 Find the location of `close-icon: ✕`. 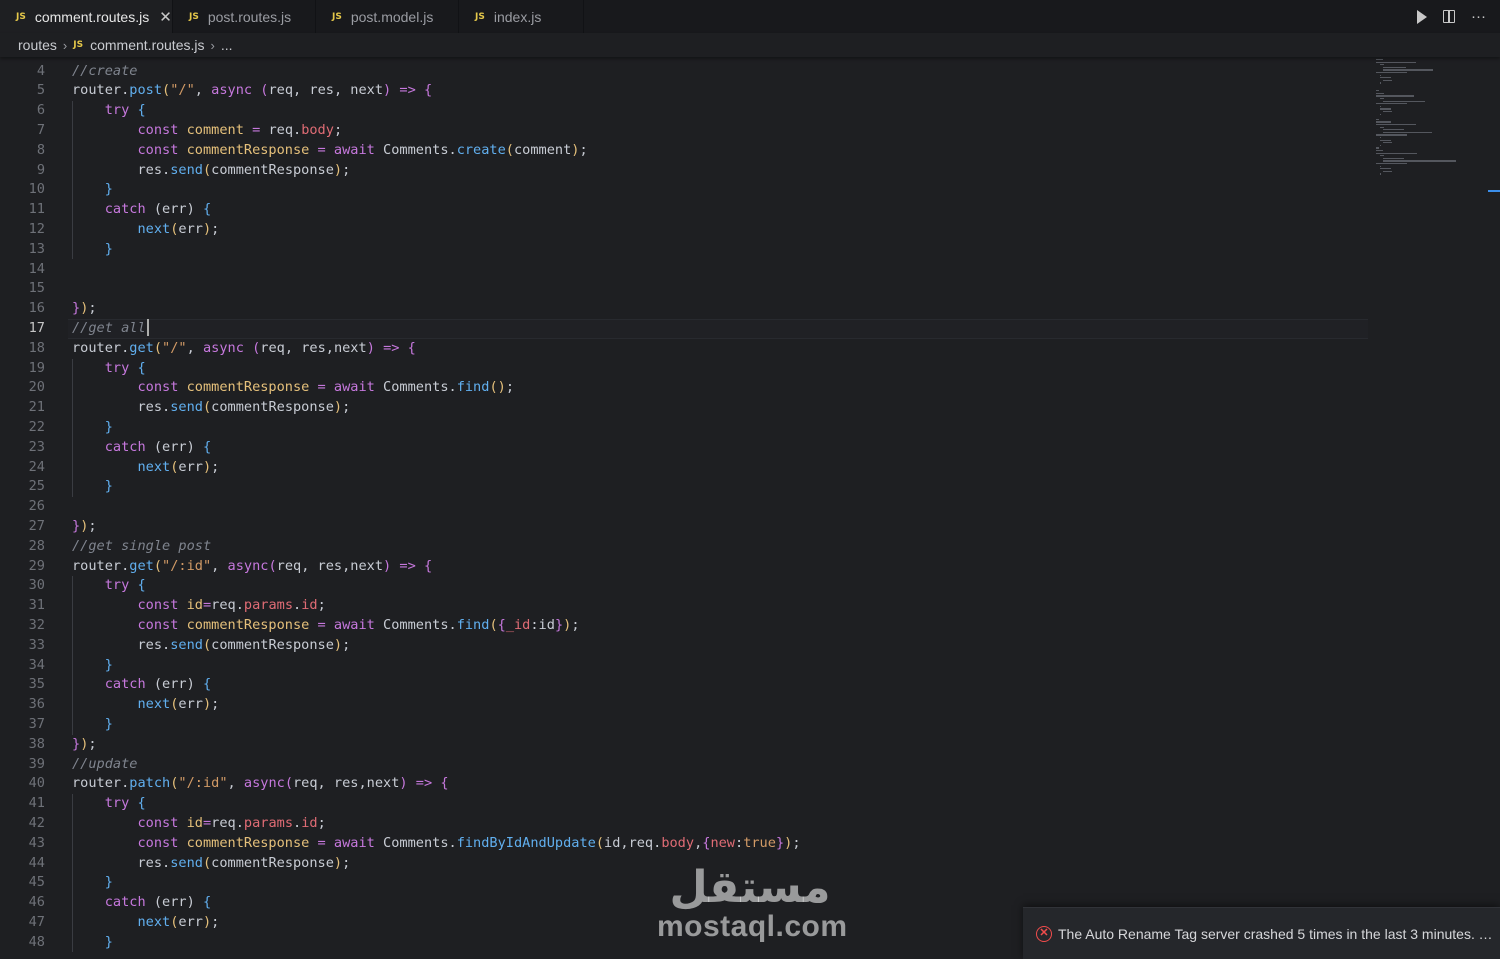

close-icon: ✕ is located at coordinates (165, 17).